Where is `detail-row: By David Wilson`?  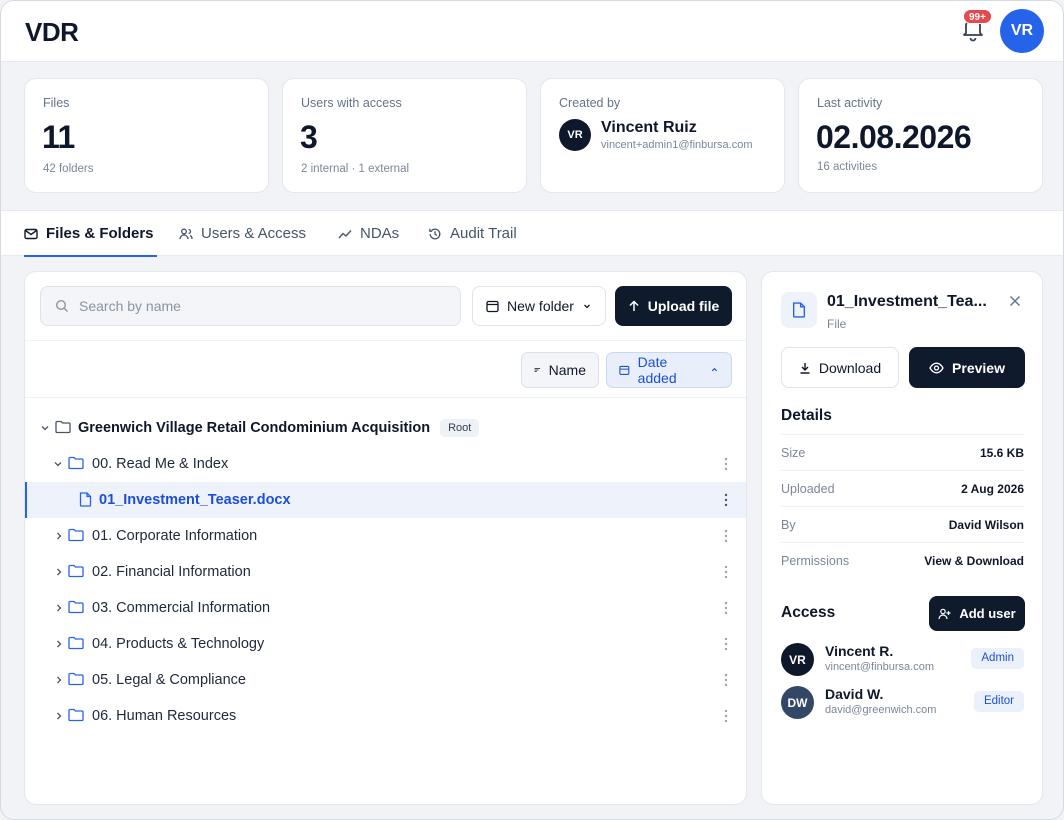
detail-row: By David Wilson is located at coordinates (902, 524).